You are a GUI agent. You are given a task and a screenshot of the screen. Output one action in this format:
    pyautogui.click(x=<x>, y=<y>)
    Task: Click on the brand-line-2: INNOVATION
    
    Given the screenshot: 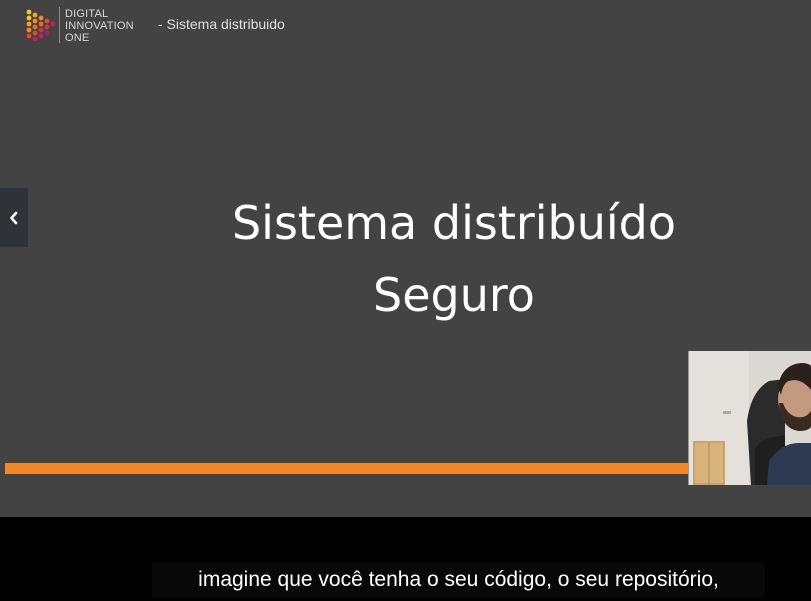 What is the action you would take?
    pyautogui.click(x=99, y=26)
    